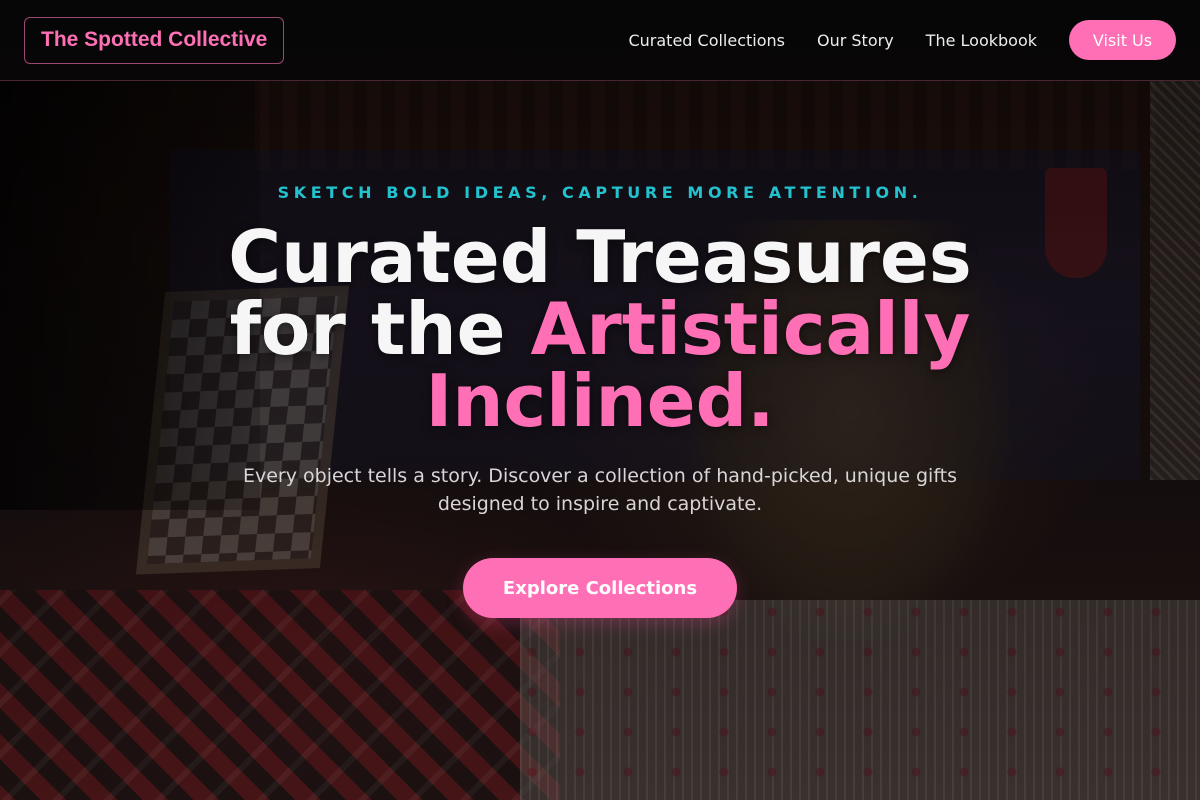 The width and height of the screenshot is (1200, 800). Describe the element at coordinates (600, 401) in the screenshot. I see `headline-accent-inclined: Inclined.` at that location.